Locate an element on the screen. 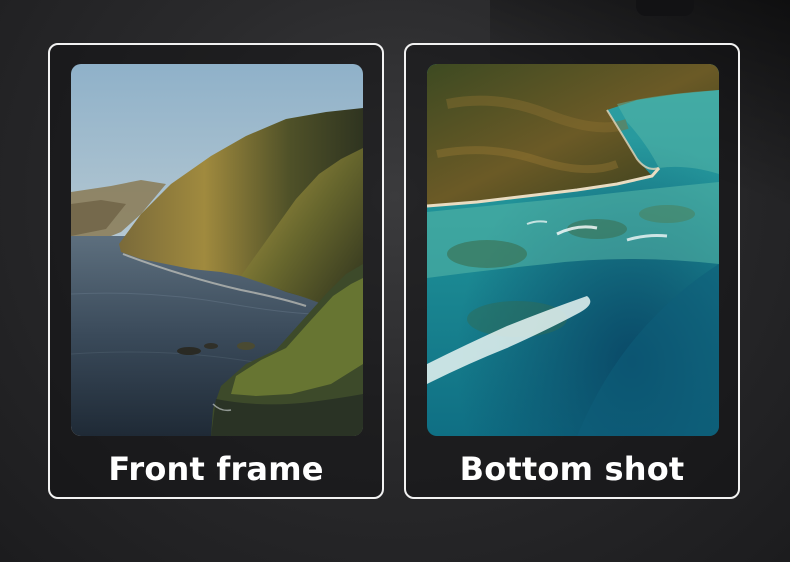  background-device-edge is located at coordinates (665, 8).